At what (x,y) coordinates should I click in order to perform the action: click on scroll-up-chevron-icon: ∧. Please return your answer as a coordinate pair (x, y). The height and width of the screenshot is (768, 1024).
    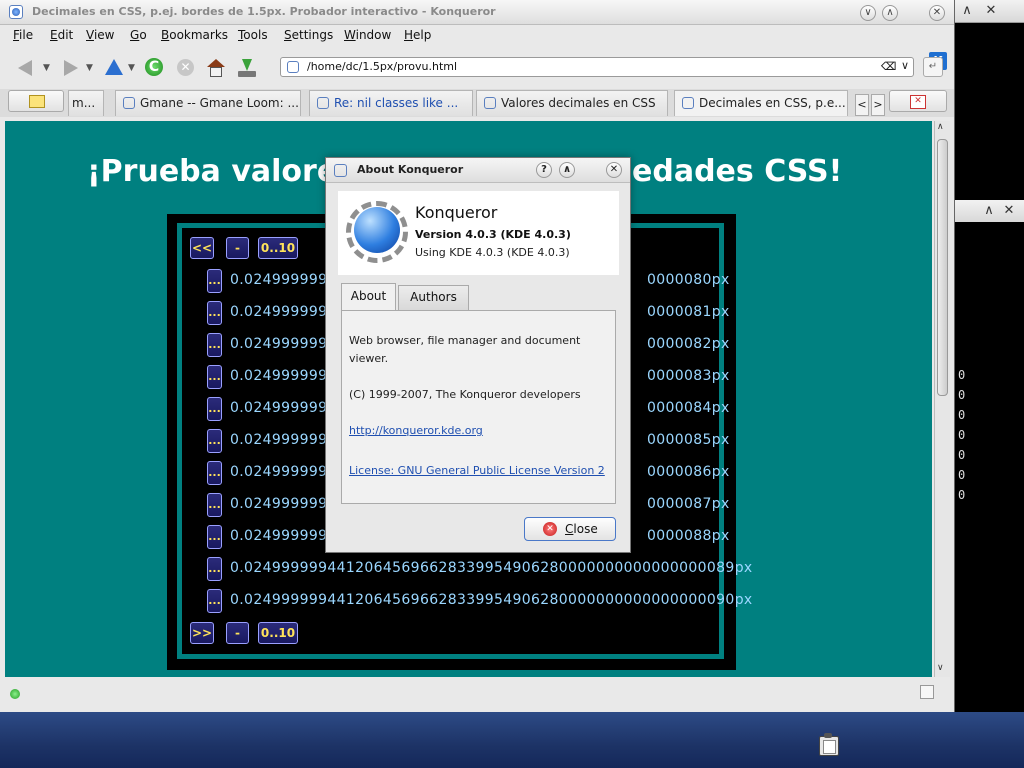
    Looking at the image, I should click on (940, 127).